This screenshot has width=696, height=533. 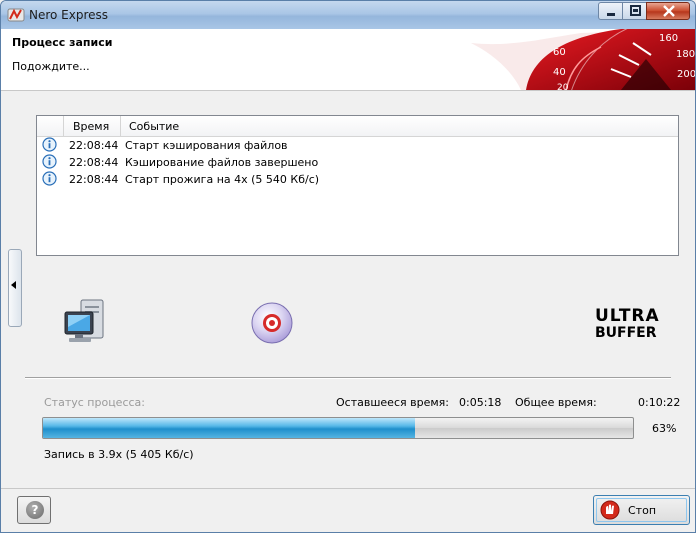 I want to click on page-title: Процесс записи, so click(x=62, y=42).